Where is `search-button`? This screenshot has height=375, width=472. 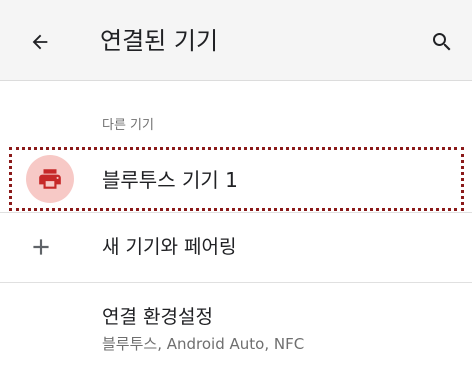
search-button is located at coordinates (442, 42).